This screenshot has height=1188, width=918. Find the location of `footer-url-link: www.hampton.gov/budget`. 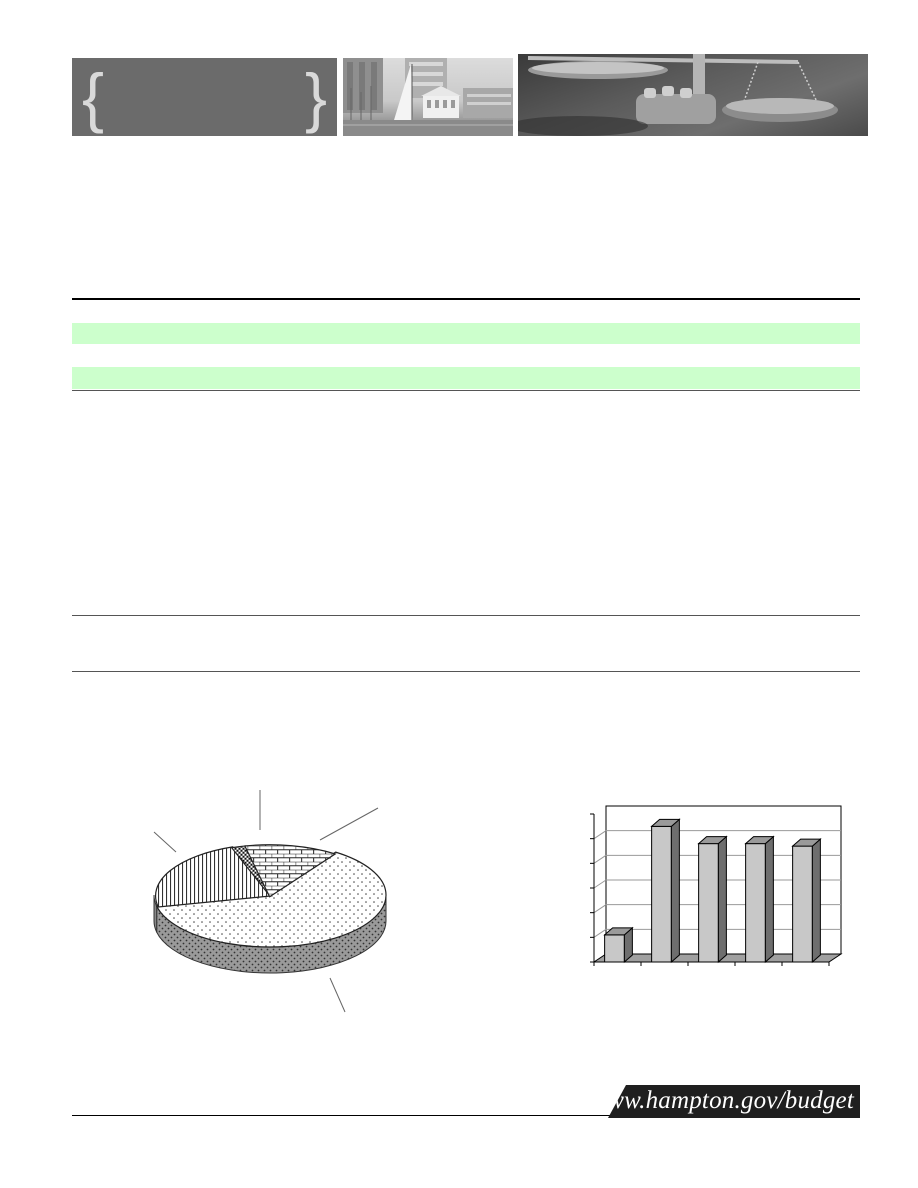

footer-url-link: www.hampton.gov/budget is located at coordinates (731, 1101).